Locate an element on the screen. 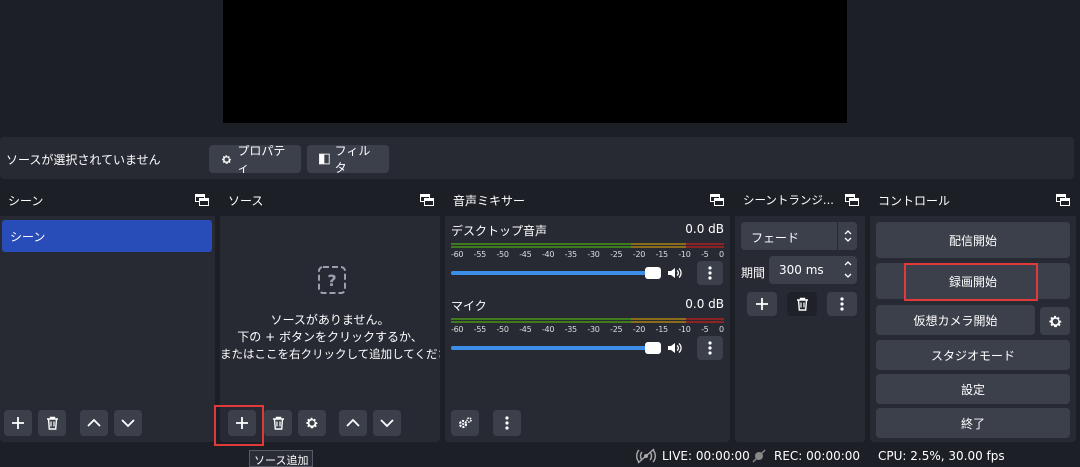  gear-icon is located at coordinates (312, 423).